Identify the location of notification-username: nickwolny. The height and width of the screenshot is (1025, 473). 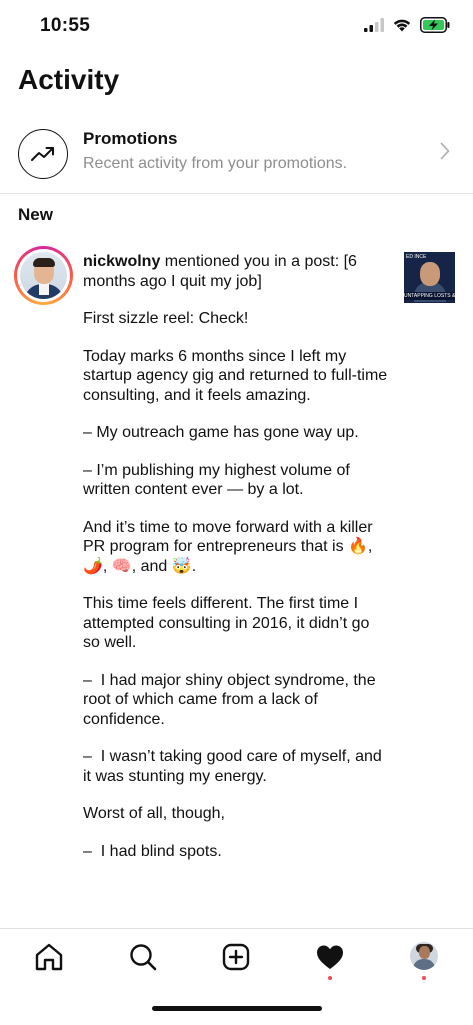
(121, 261).